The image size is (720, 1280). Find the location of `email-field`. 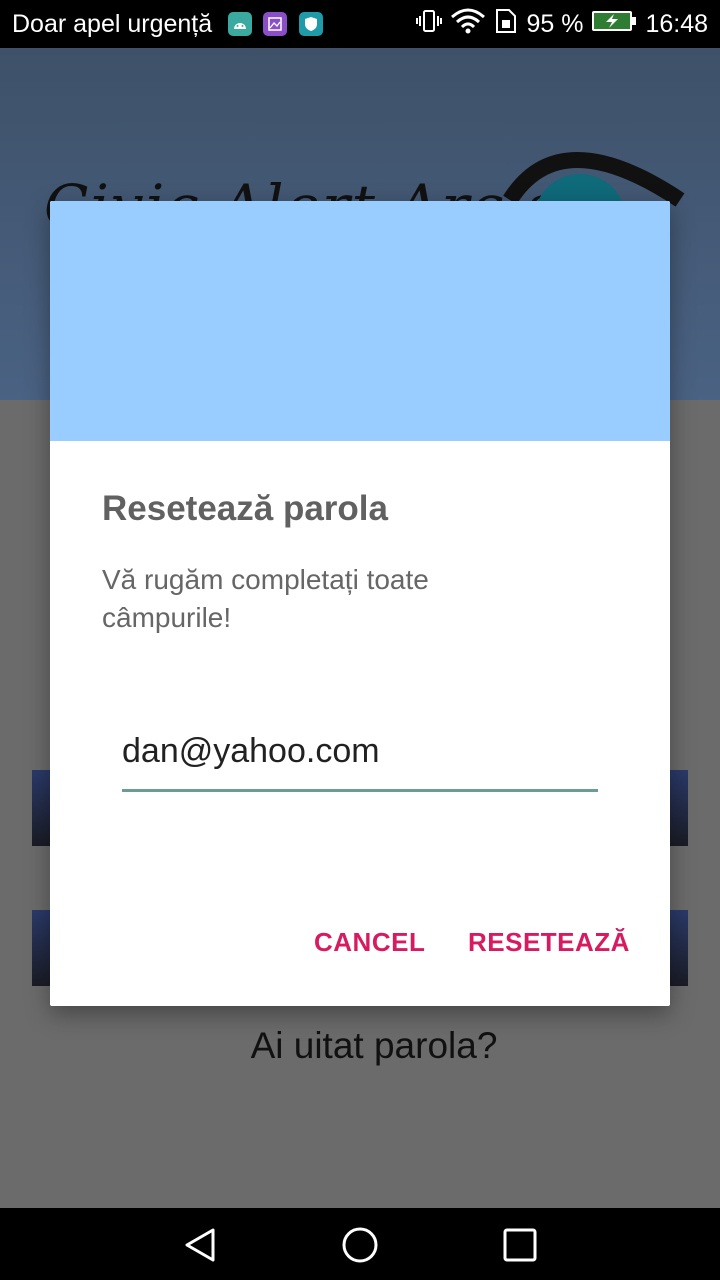

email-field is located at coordinates (360, 751).